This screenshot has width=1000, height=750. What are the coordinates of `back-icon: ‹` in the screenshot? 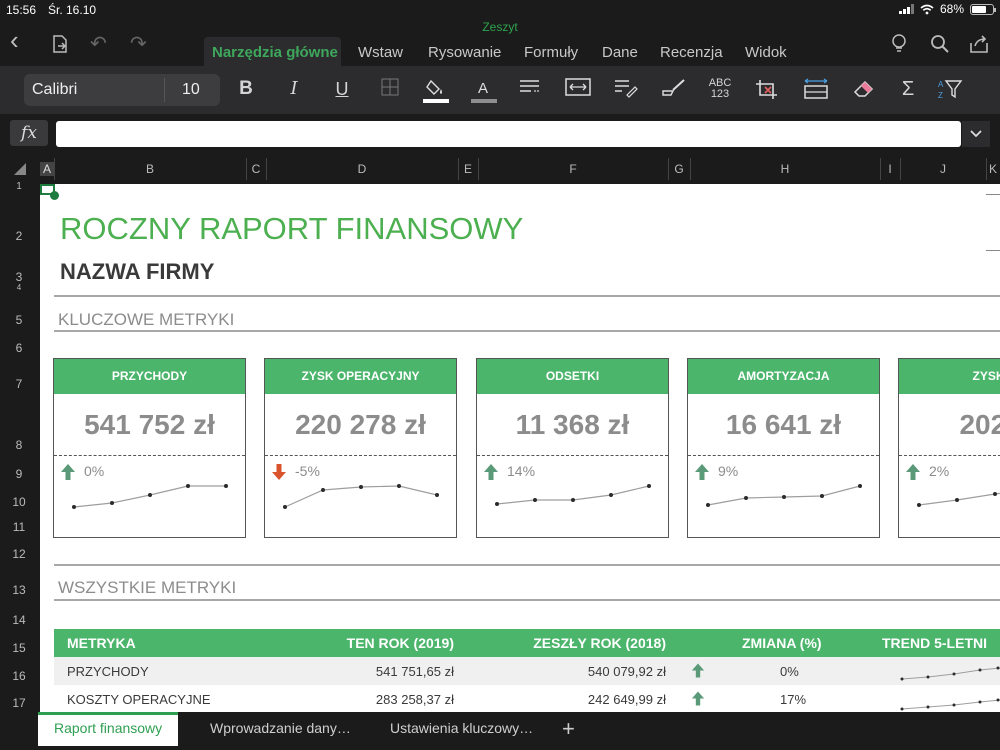 It's located at (14, 40).